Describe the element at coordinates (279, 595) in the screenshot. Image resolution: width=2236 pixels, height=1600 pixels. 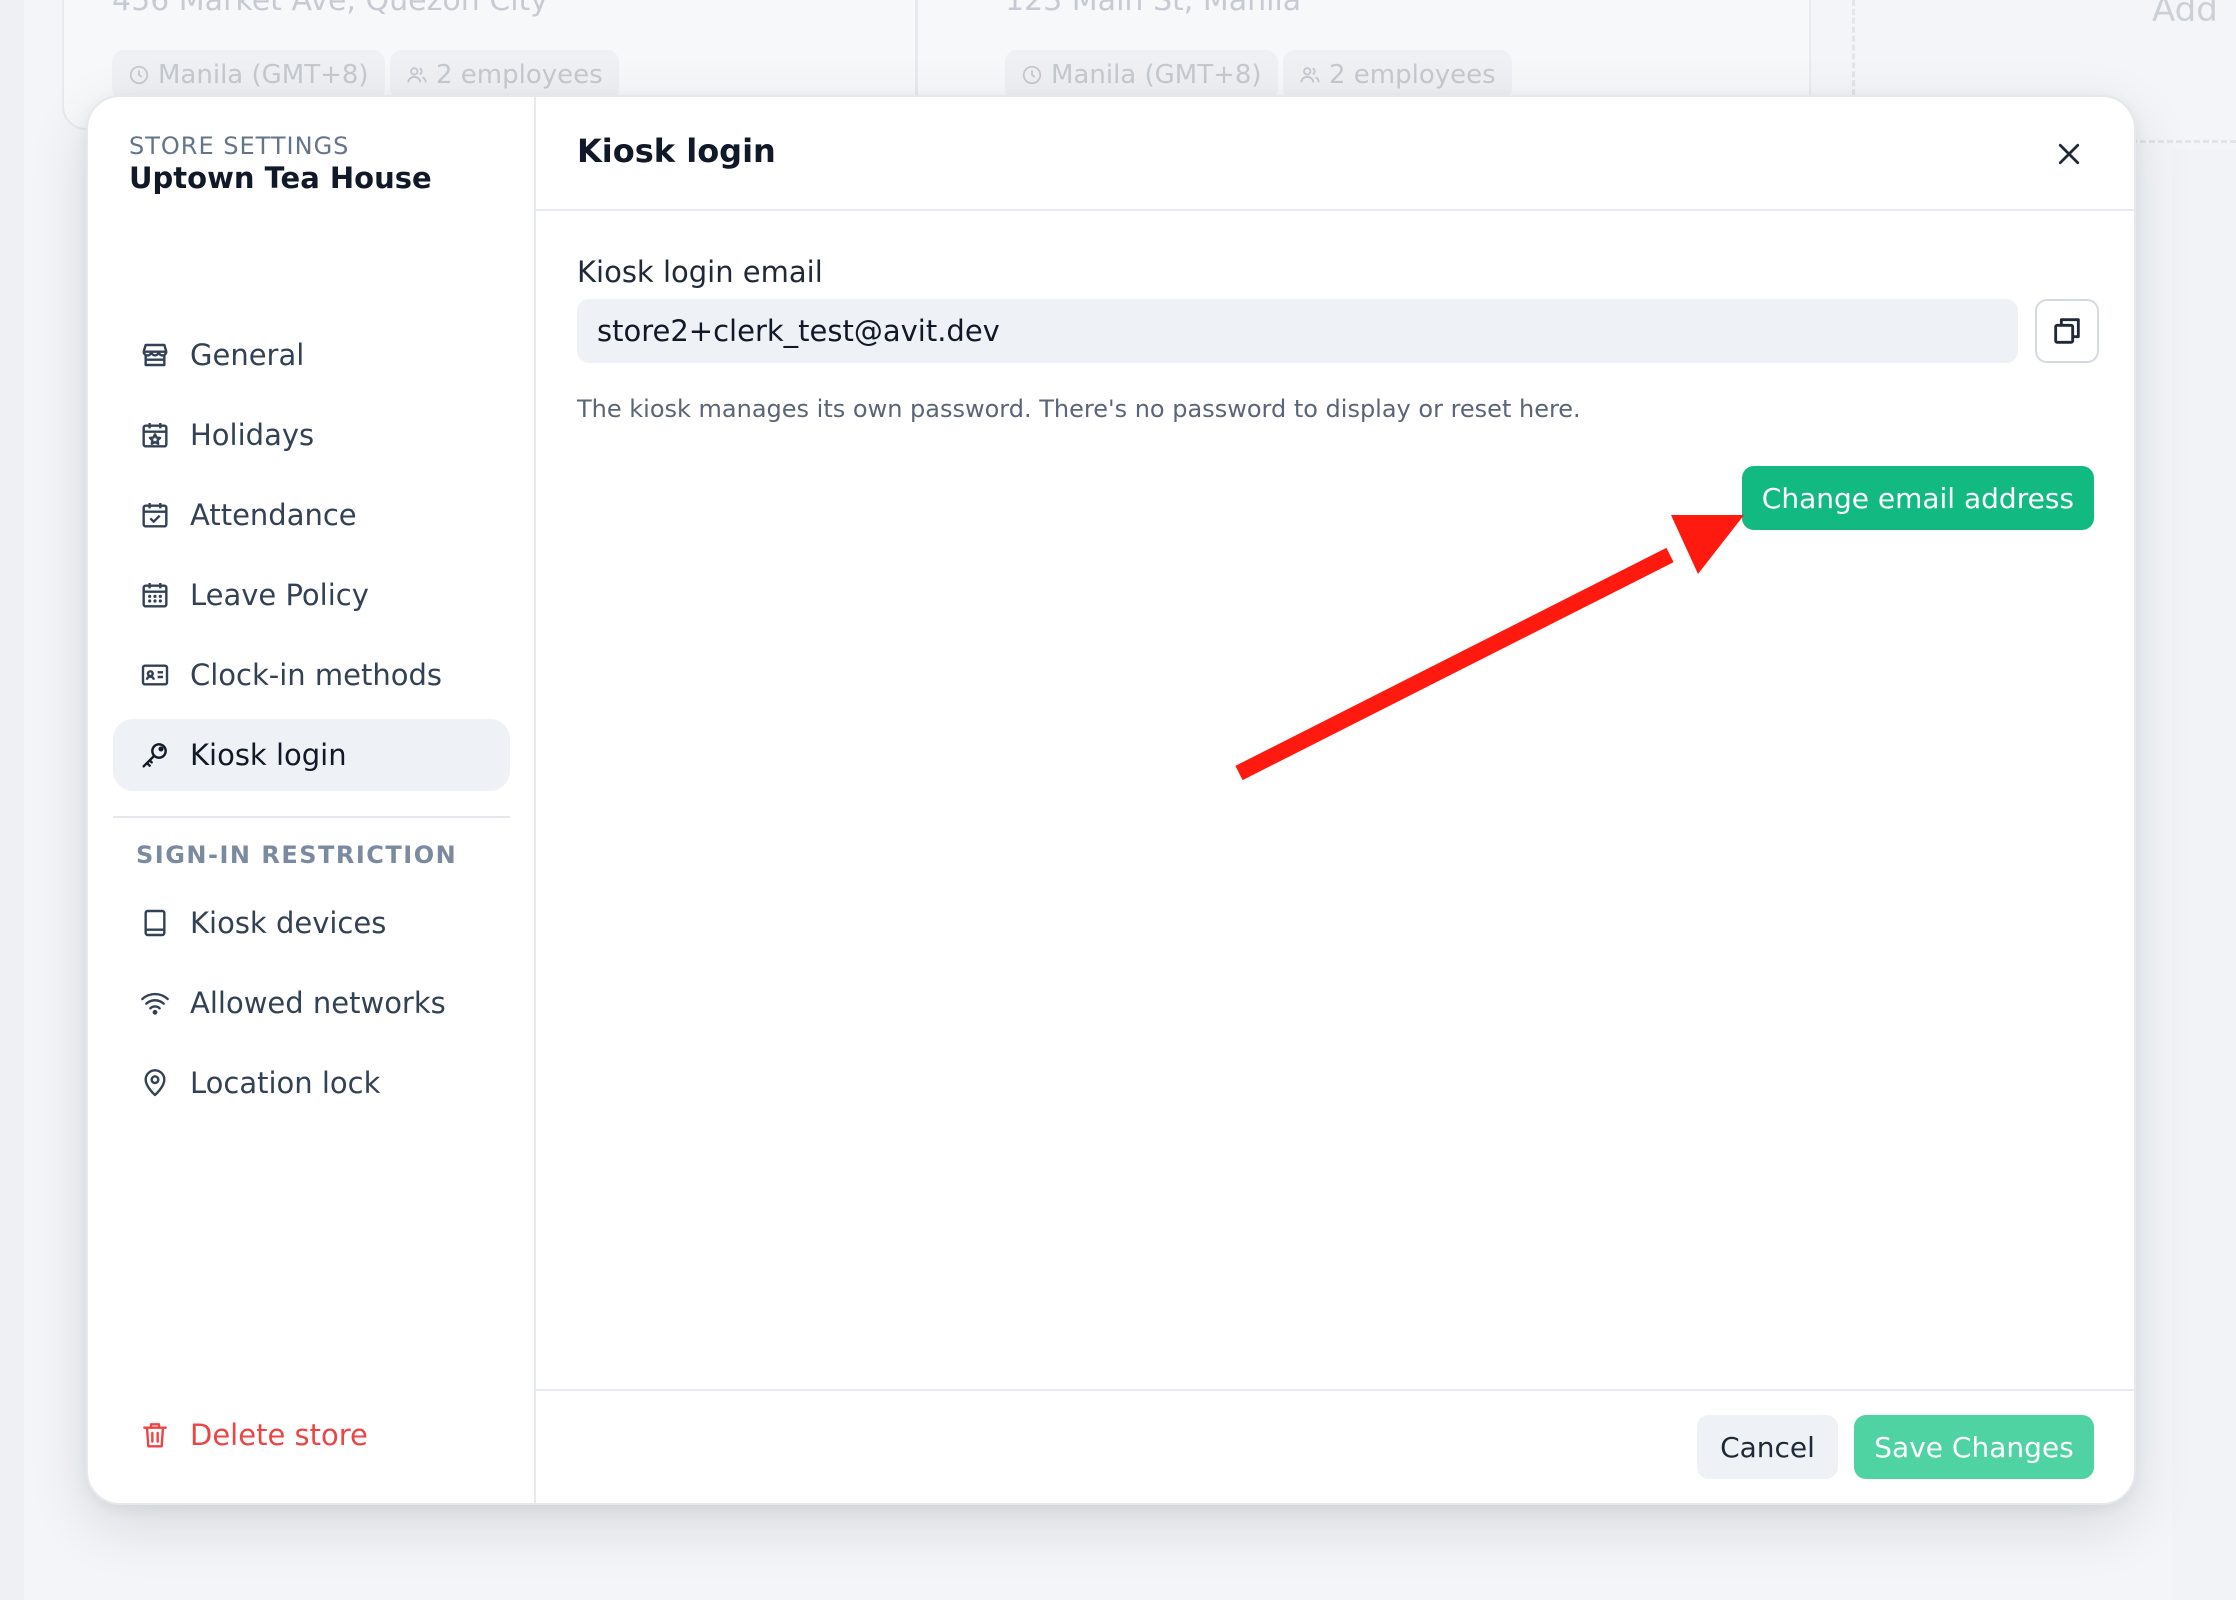
I see `sidebar-item-label: Leave Policy` at that location.